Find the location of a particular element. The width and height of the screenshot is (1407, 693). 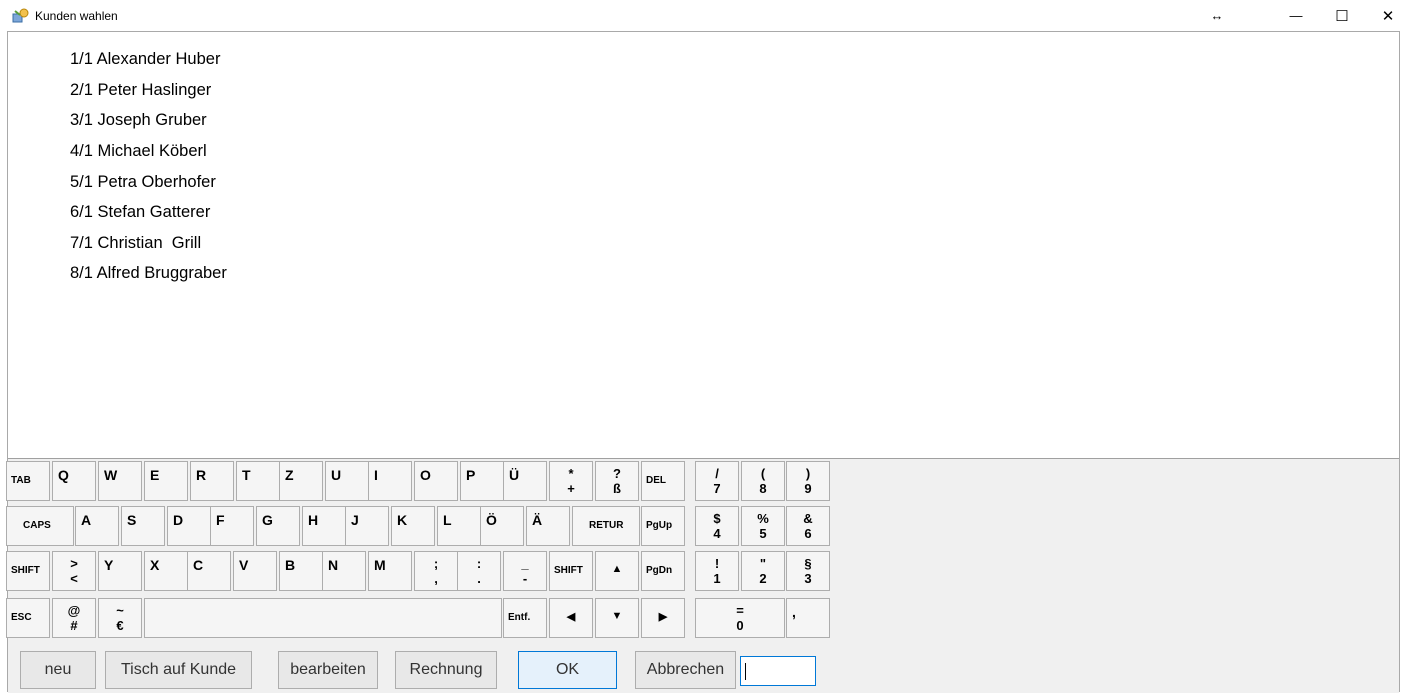

key-shift-left: SHIFT is located at coordinates (28, 571).